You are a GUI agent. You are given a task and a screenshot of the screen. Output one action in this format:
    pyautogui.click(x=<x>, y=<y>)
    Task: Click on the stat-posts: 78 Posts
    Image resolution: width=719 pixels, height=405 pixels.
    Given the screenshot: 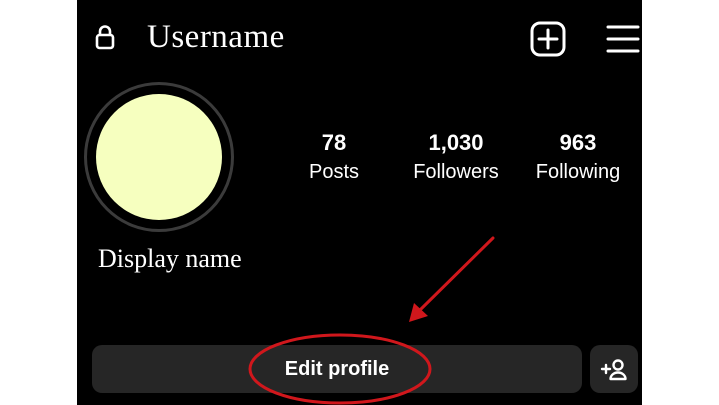 What is the action you would take?
    pyautogui.click(x=334, y=157)
    